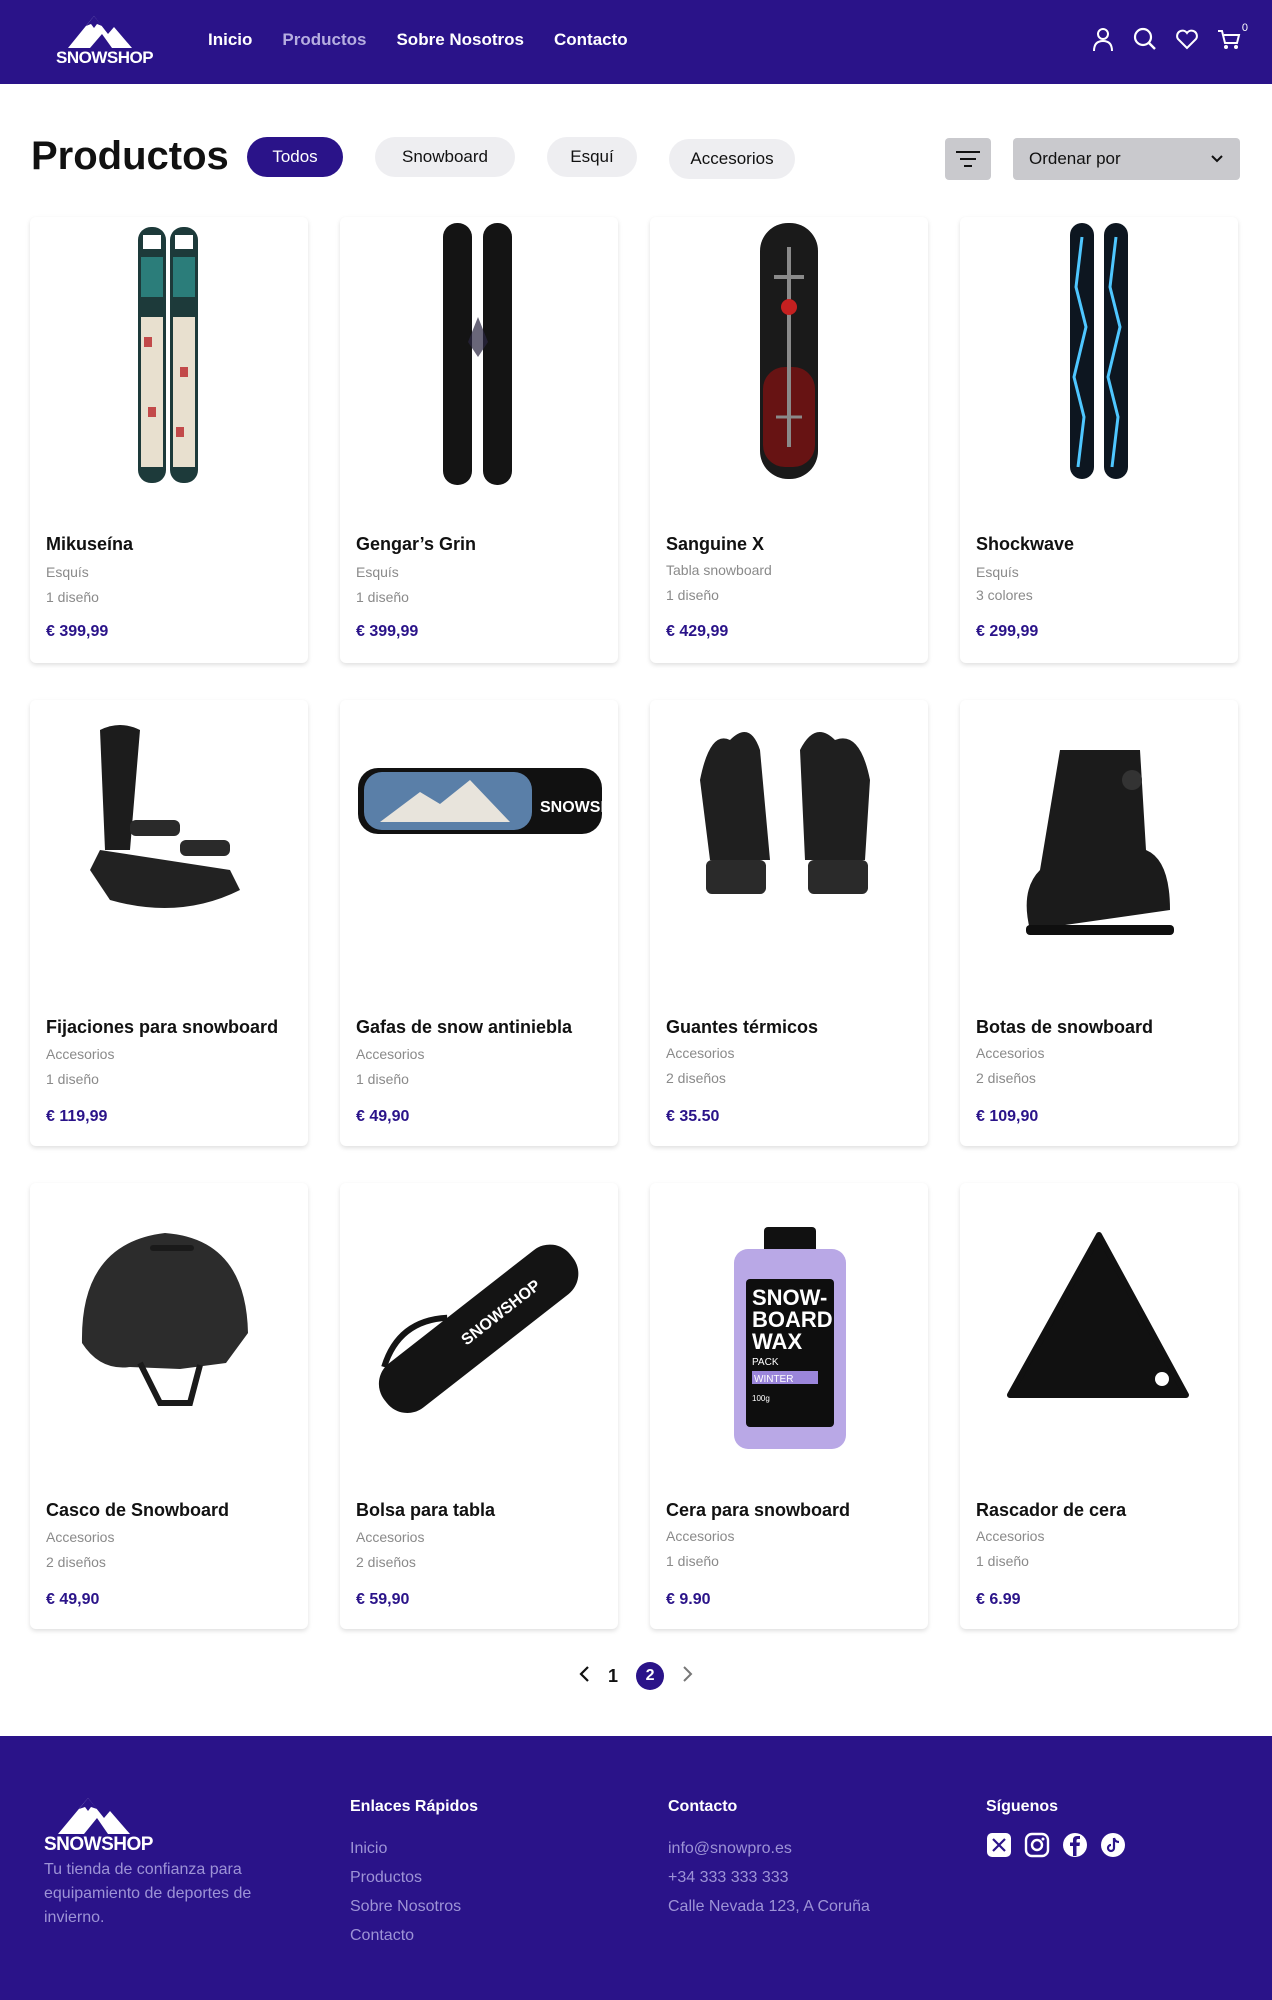 The width and height of the screenshot is (1272, 2000). What do you see at coordinates (1007, 1116) in the screenshot?
I see `product-price: € 109,90` at bounding box center [1007, 1116].